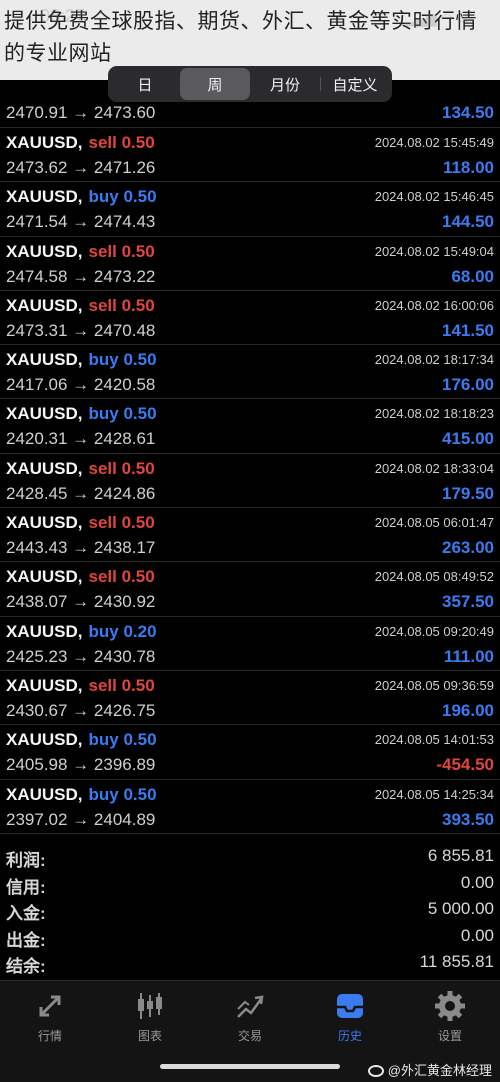  I want to click on trade-prices: 2470.91 → 2473.60, so click(80, 113).